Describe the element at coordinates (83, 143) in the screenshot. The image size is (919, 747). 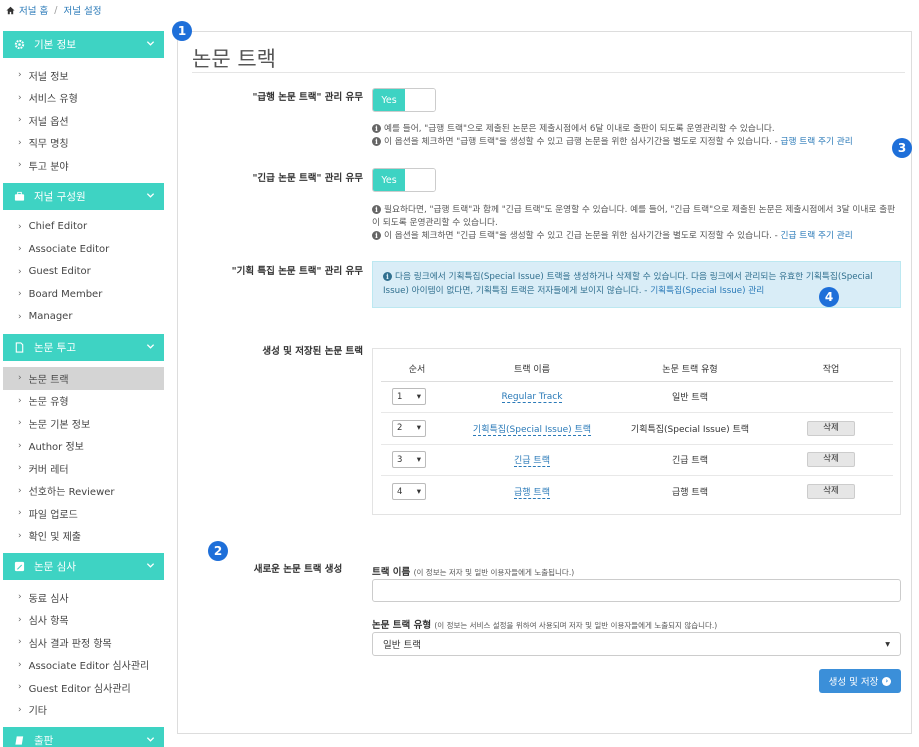
I see `sidebar-item-job-titles: › 직무 명칭` at that location.